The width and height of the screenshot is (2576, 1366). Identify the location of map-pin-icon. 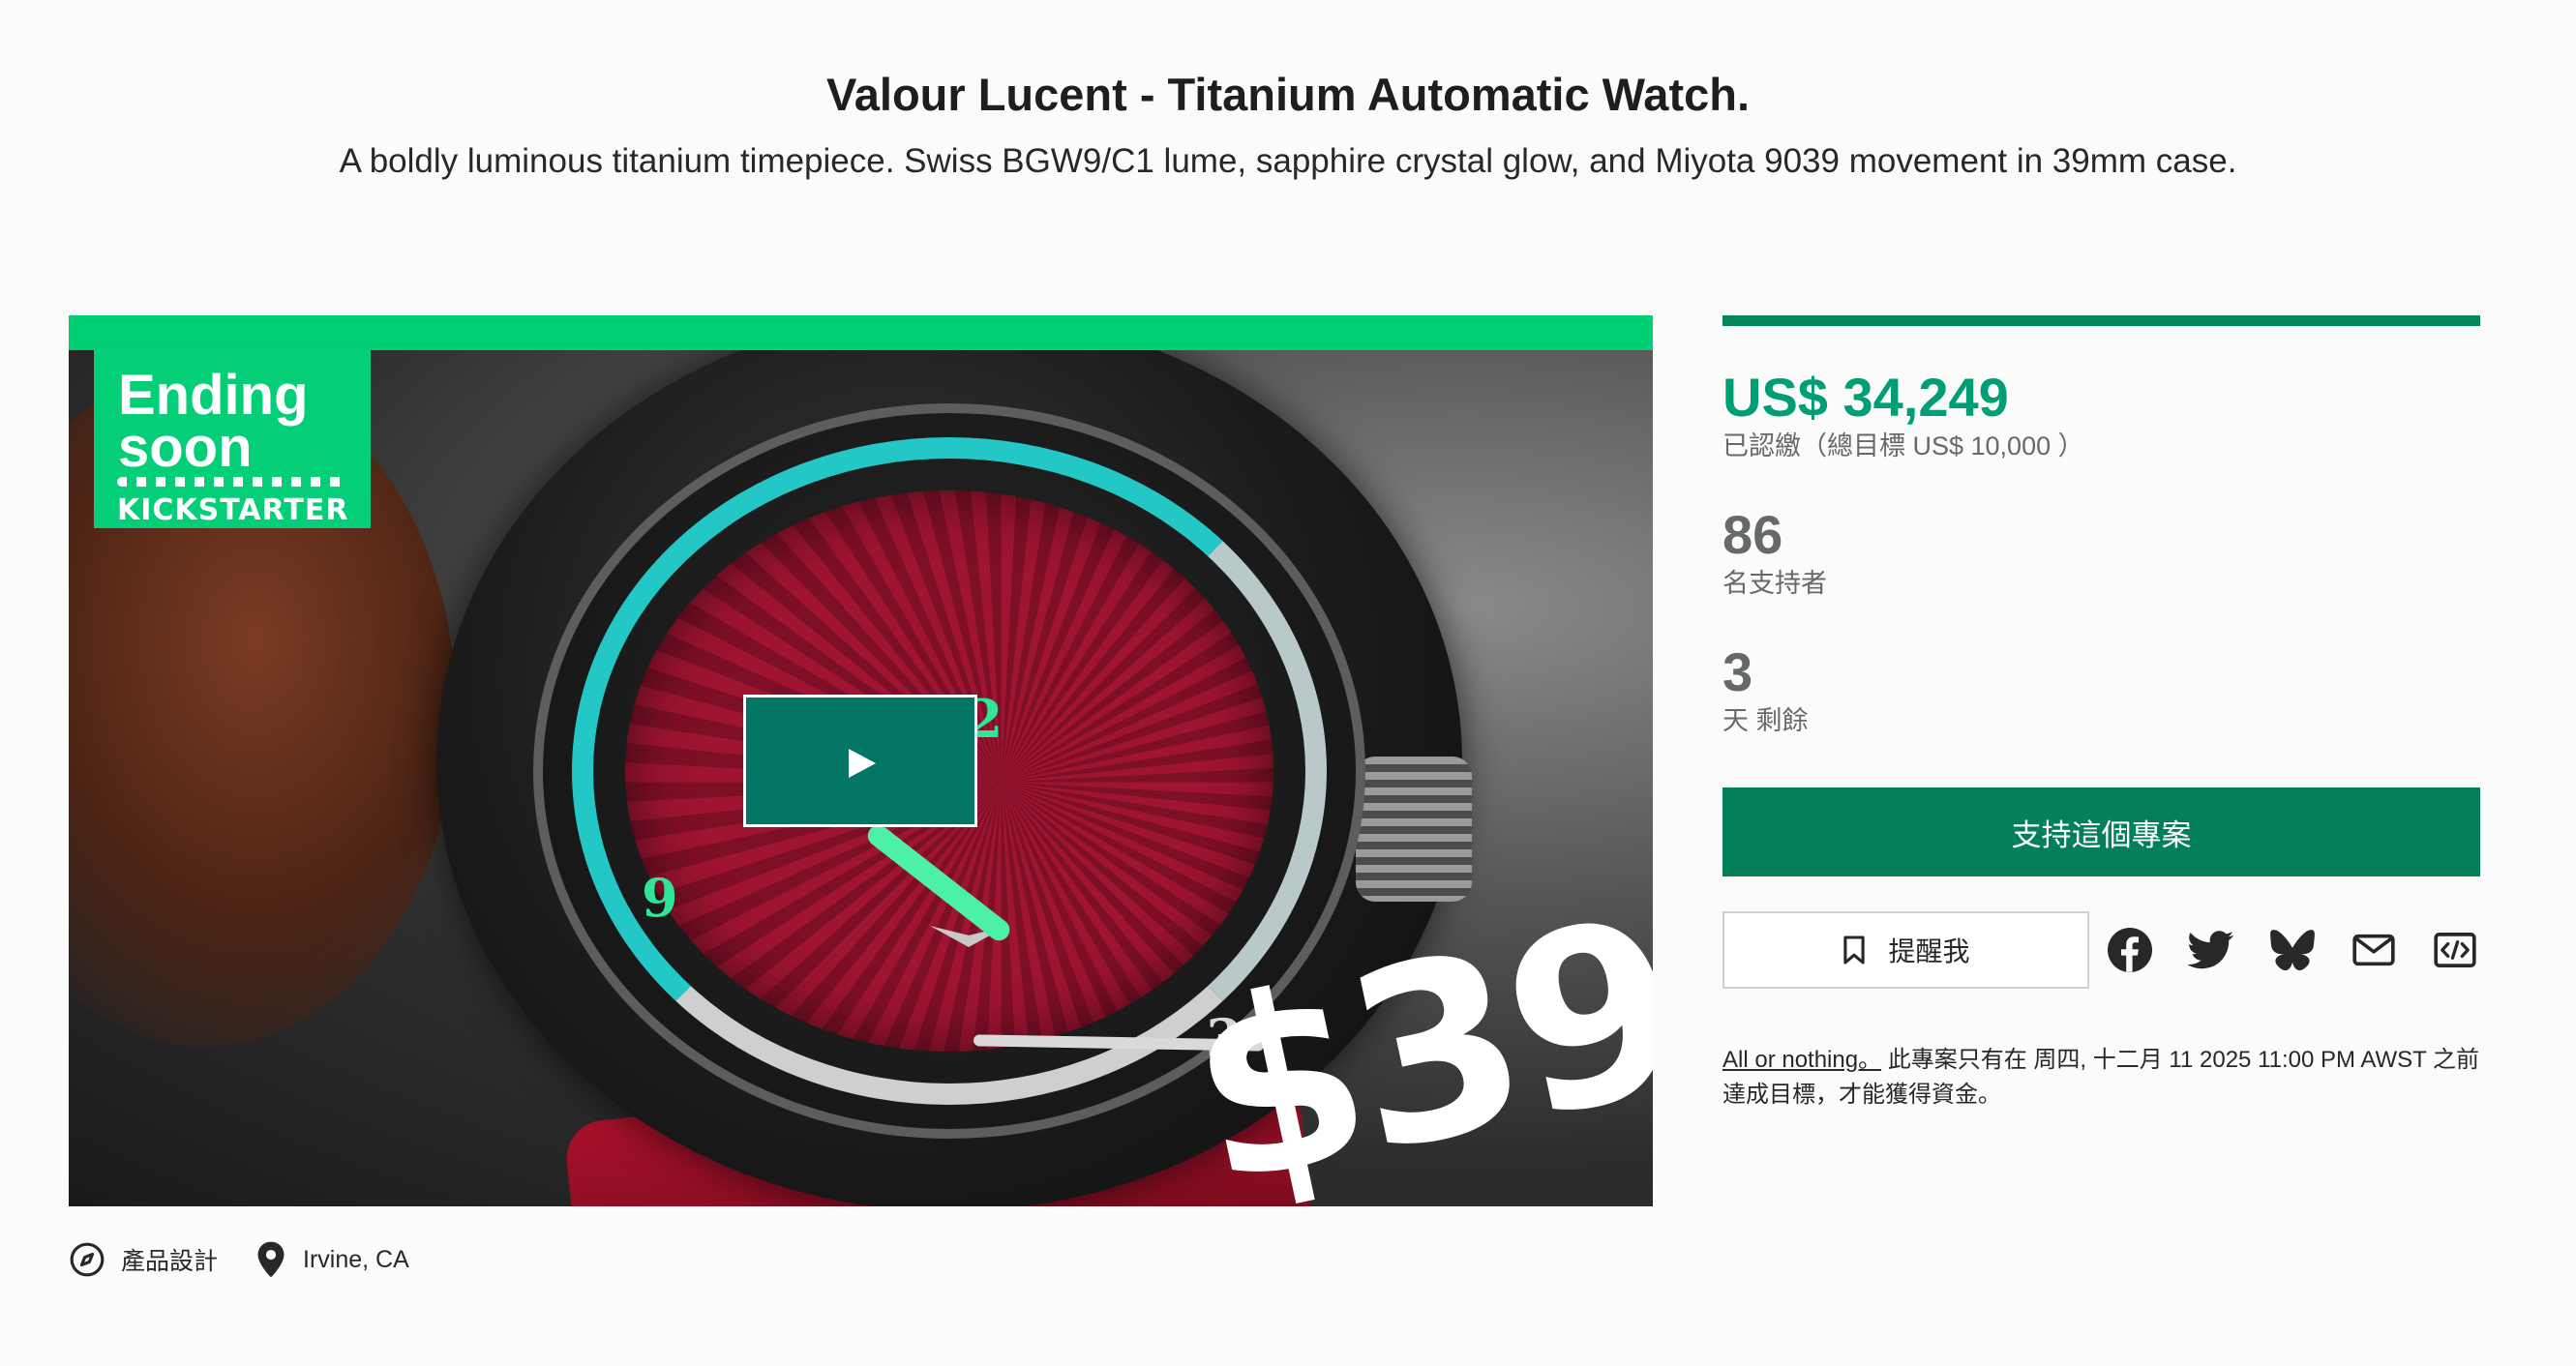
(271, 1260).